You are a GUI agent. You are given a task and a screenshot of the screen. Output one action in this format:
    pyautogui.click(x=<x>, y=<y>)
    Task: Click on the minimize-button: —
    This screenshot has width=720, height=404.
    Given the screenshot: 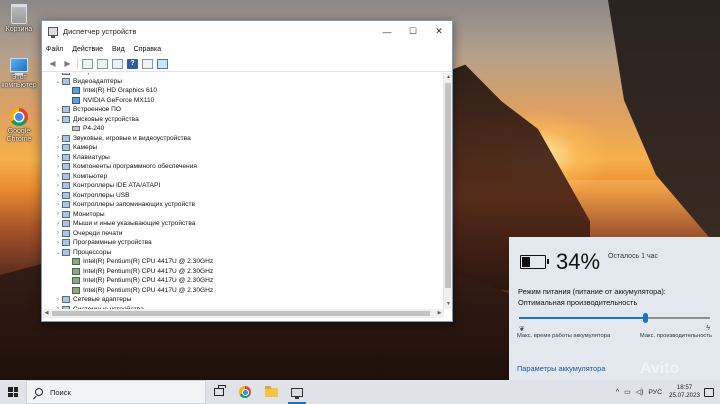 What is the action you would take?
    pyautogui.click(x=387, y=31)
    